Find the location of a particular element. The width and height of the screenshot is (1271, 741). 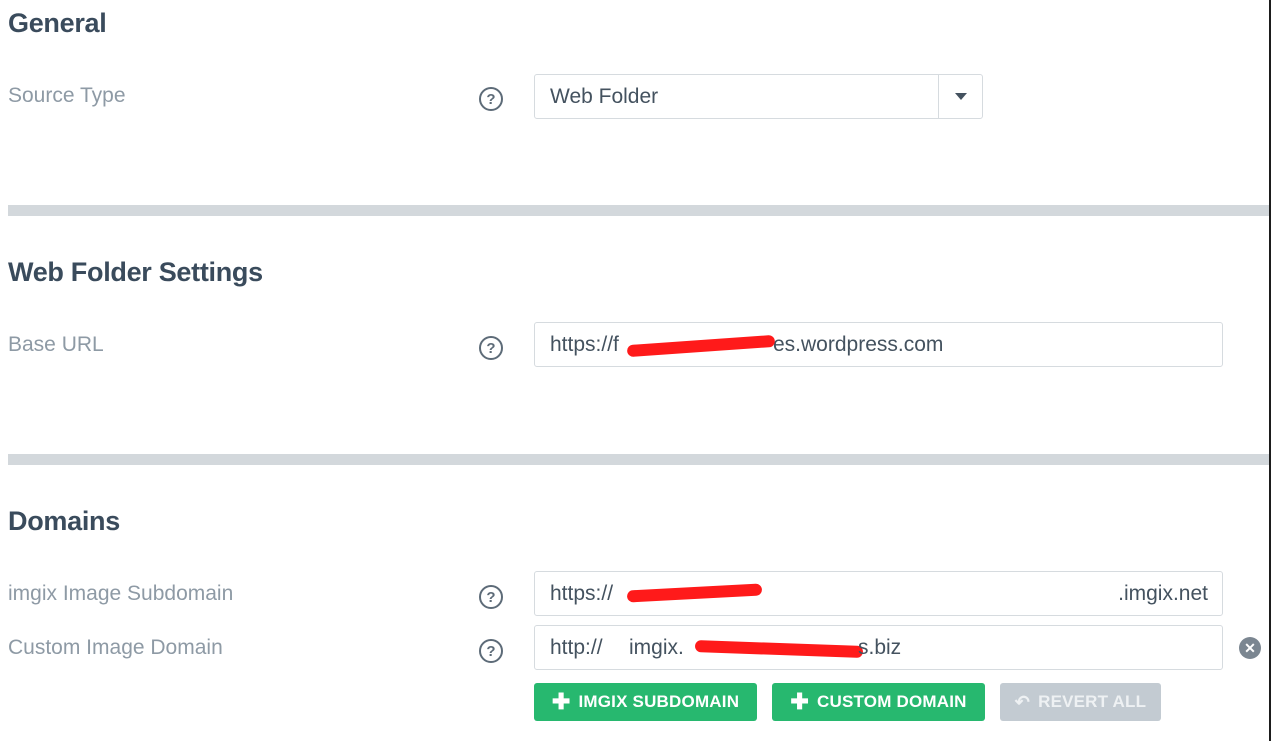

base-url-input: https://f es.wordpress.com is located at coordinates (878, 344).